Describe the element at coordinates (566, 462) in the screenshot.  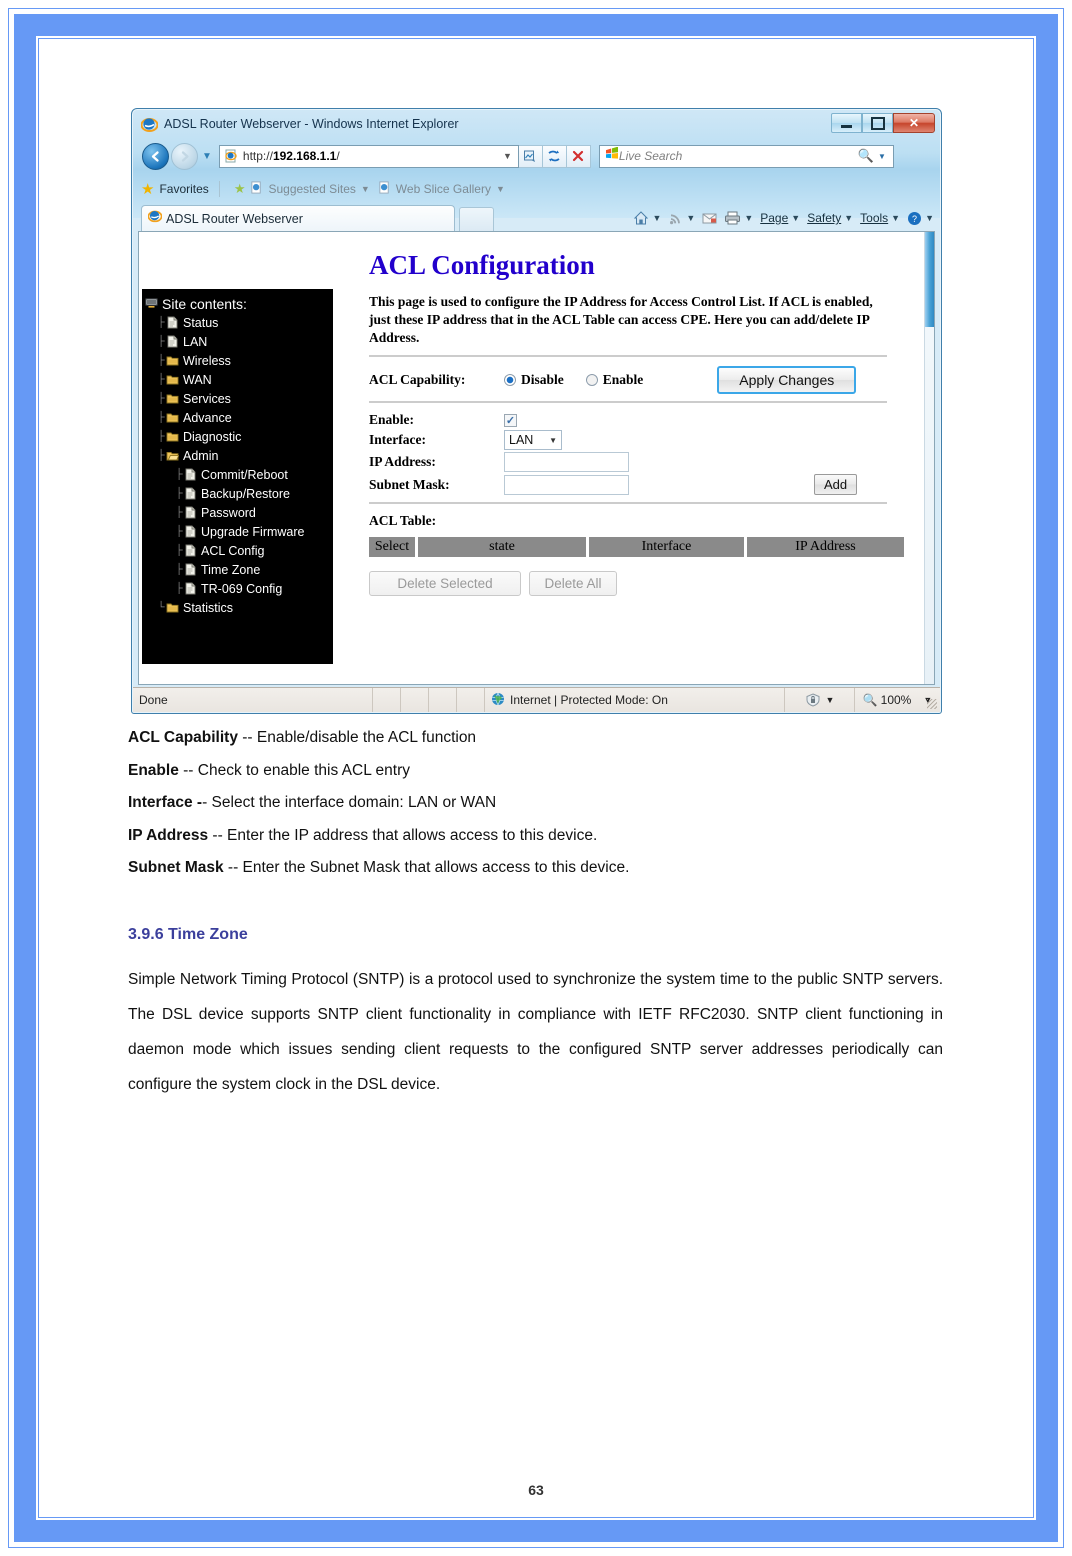
I see `ip-address-input` at that location.